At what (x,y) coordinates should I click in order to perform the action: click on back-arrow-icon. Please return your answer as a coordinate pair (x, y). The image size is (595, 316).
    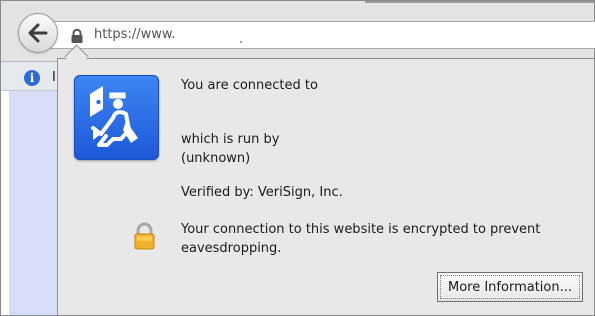
    Looking at the image, I should click on (38, 33).